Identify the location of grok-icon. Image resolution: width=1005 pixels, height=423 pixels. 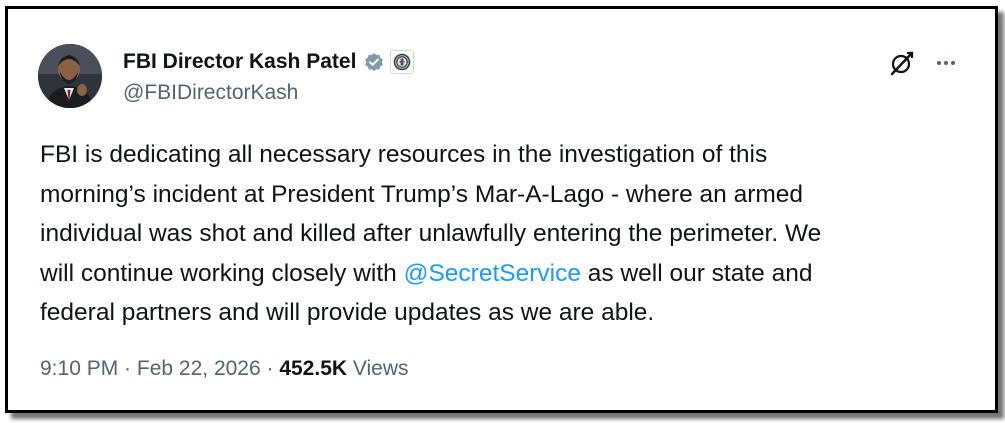
(902, 63).